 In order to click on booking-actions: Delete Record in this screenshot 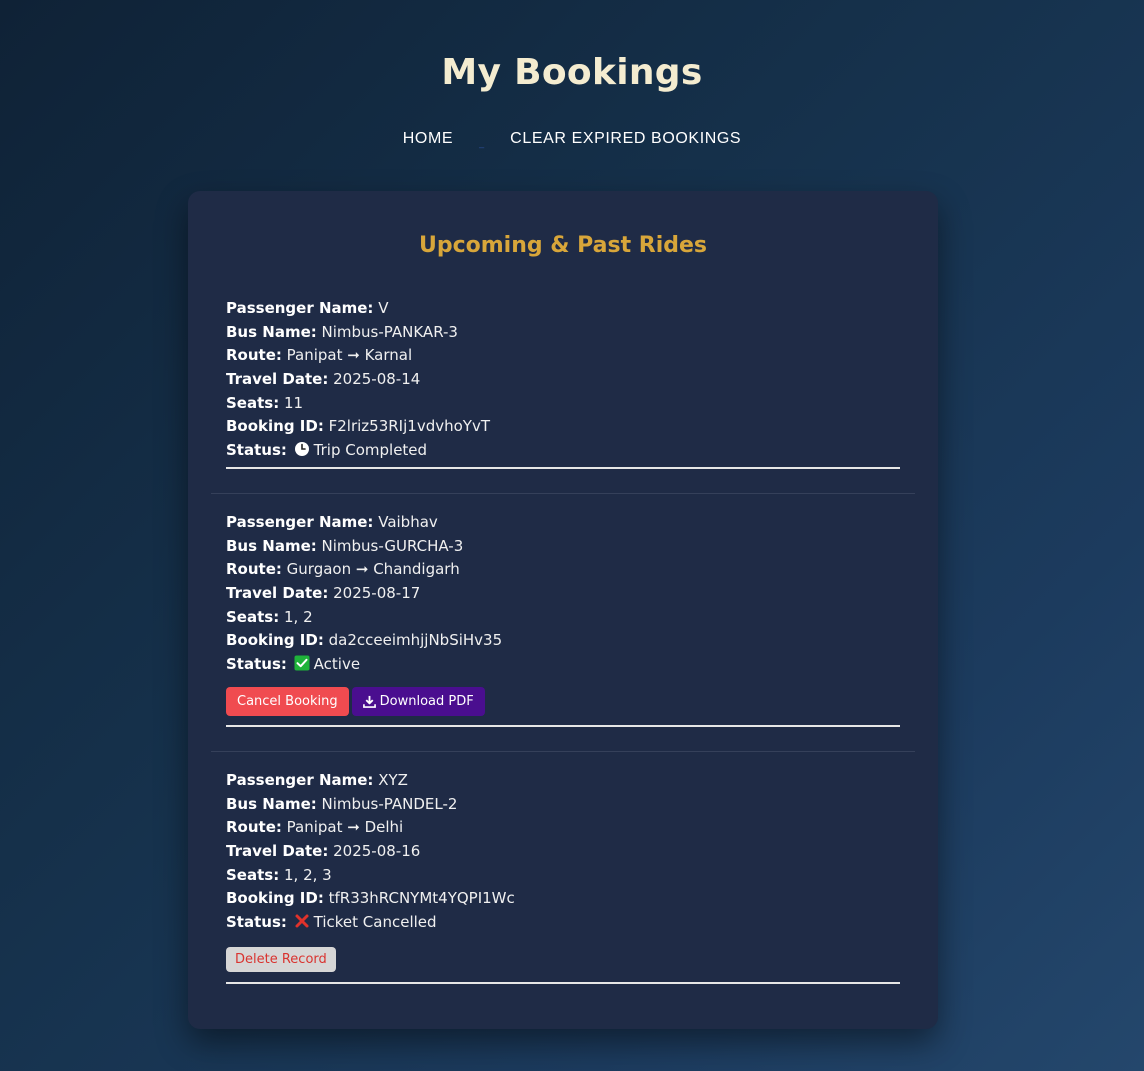, I will do `click(563, 959)`.